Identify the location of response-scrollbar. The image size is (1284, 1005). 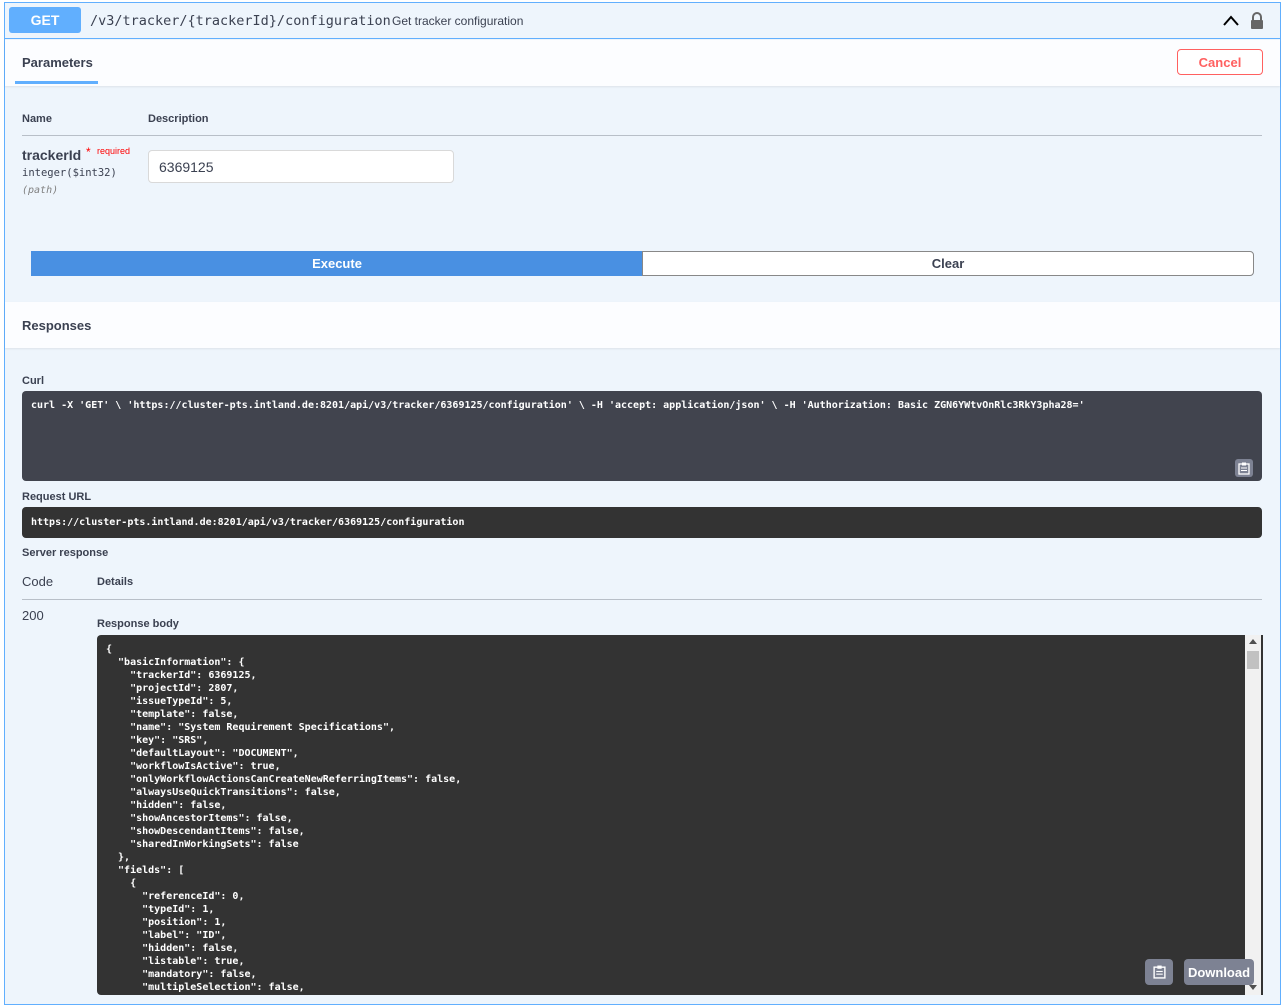
(1253, 815).